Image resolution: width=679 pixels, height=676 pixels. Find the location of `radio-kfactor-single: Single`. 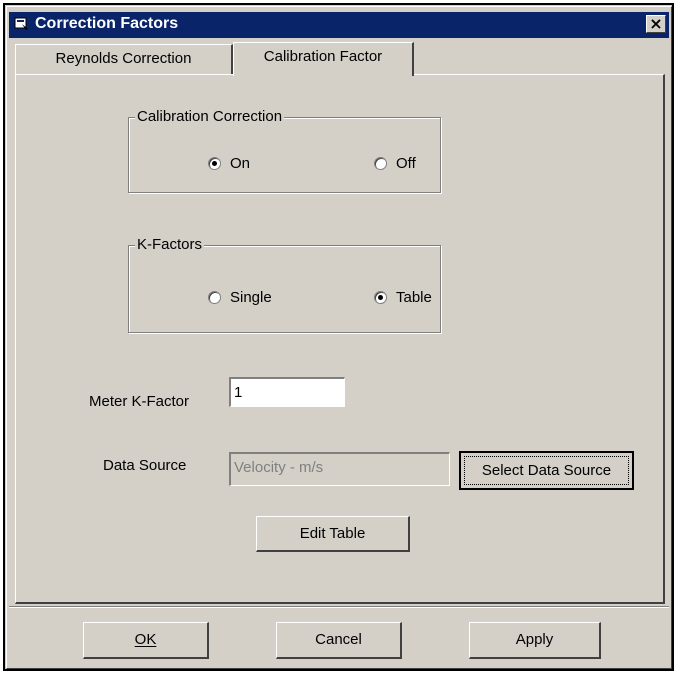

radio-kfactor-single: Single is located at coordinates (240, 297).